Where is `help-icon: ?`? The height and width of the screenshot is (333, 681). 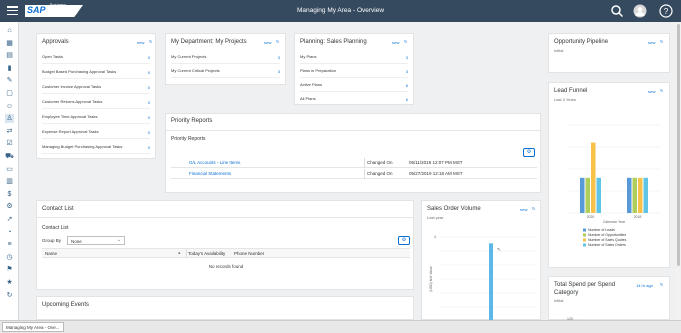
help-icon: ? is located at coordinates (666, 11).